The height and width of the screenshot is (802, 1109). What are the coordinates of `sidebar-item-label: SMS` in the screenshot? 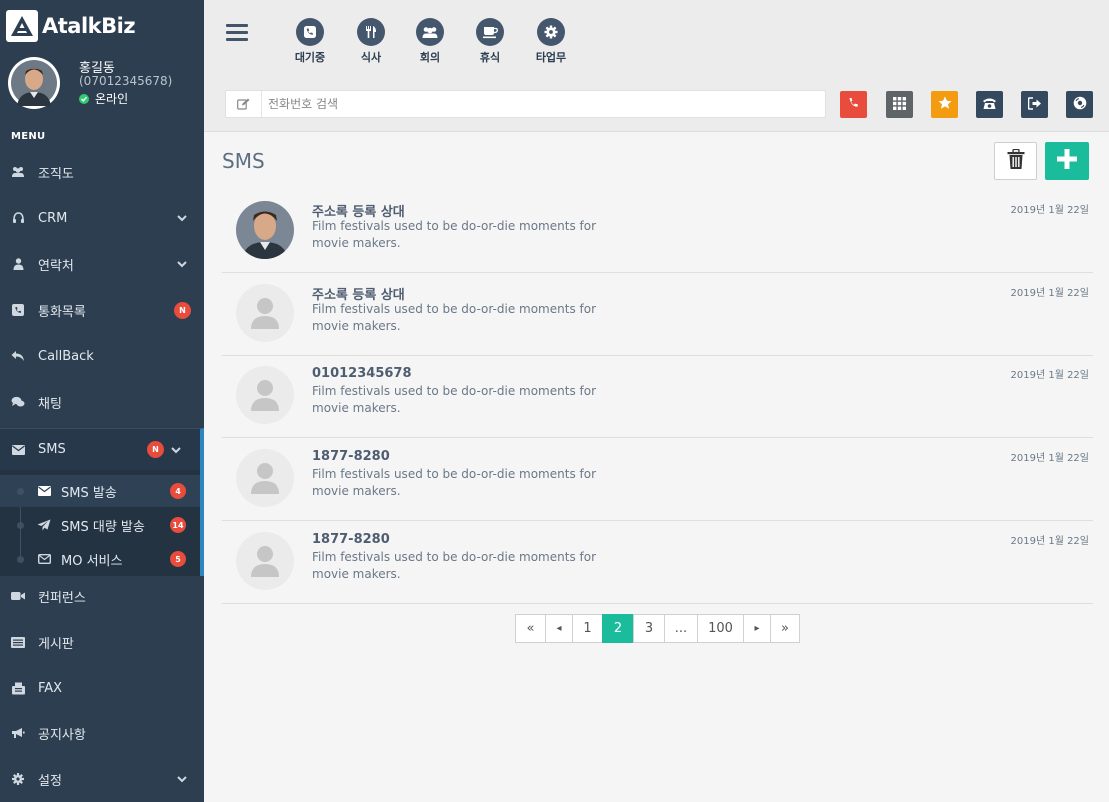 It's located at (52, 449).